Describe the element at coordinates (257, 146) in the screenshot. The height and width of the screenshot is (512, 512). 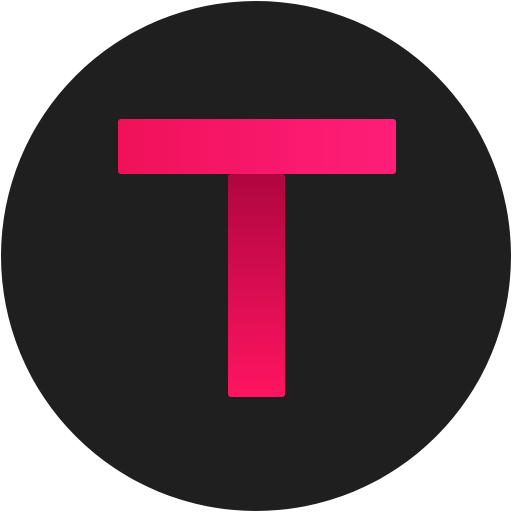
I see `letter-t-crossbar` at that location.